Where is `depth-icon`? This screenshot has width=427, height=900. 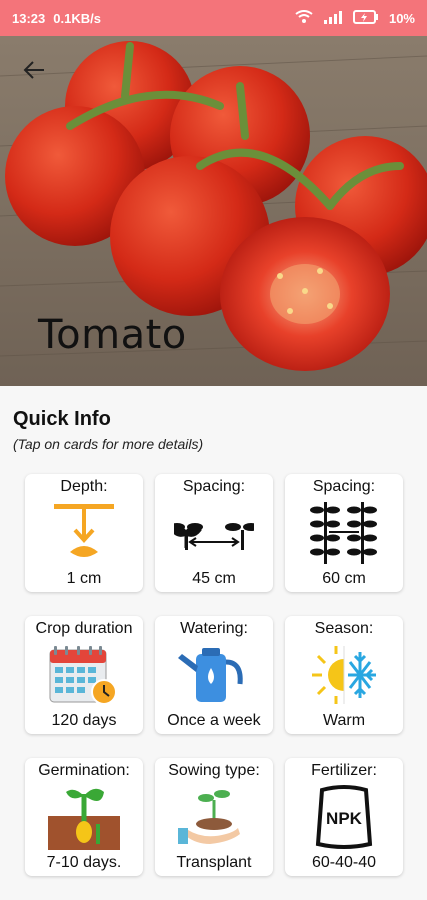 depth-icon is located at coordinates (84, 530).